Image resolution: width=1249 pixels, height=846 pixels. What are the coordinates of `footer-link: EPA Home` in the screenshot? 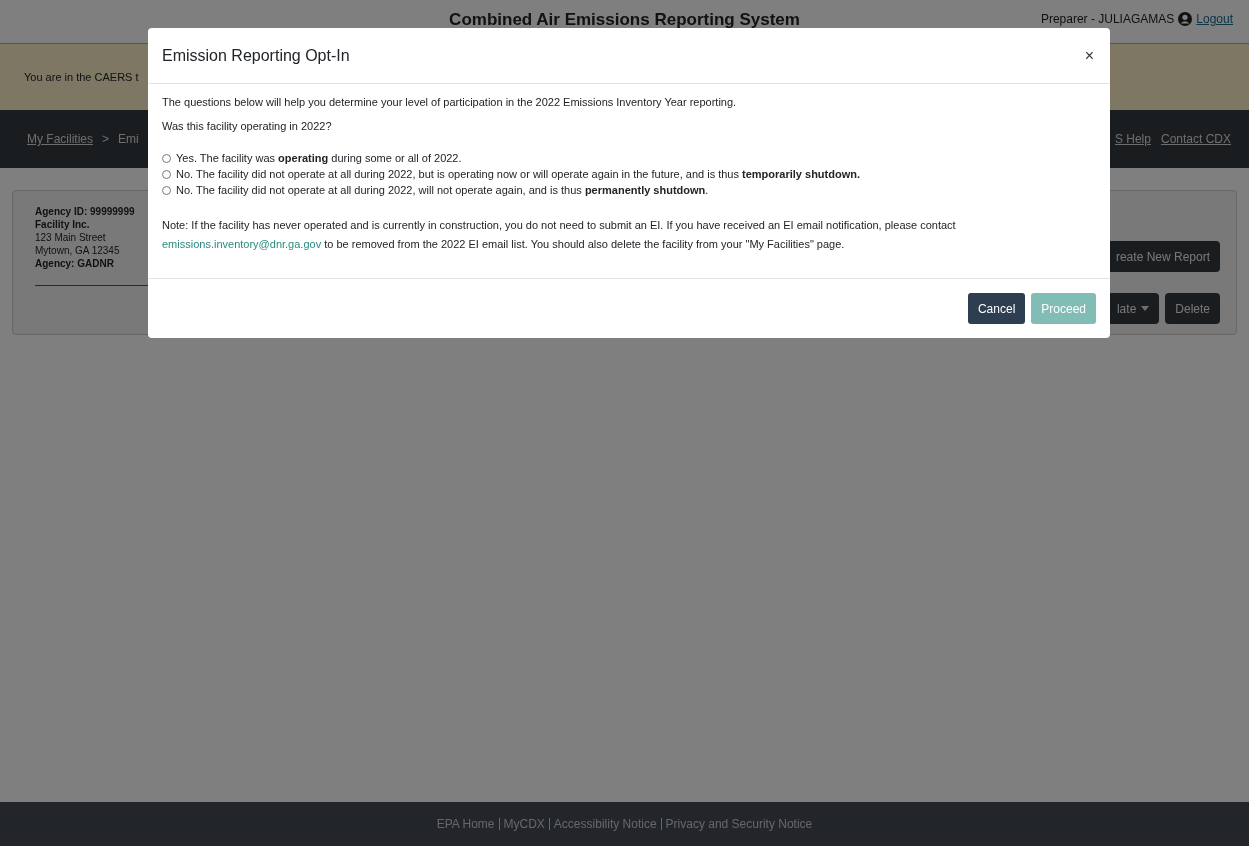 It's located at (465, 824).